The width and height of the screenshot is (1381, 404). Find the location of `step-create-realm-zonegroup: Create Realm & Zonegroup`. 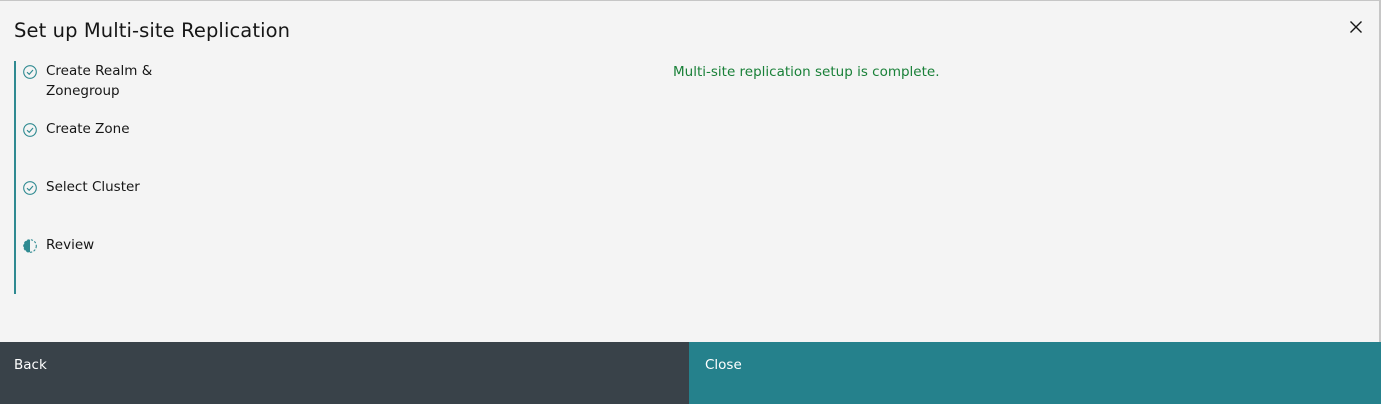

step-create-realm-zonegroup: Create Realm & Zonegroup is located at coordinates (104, 81).